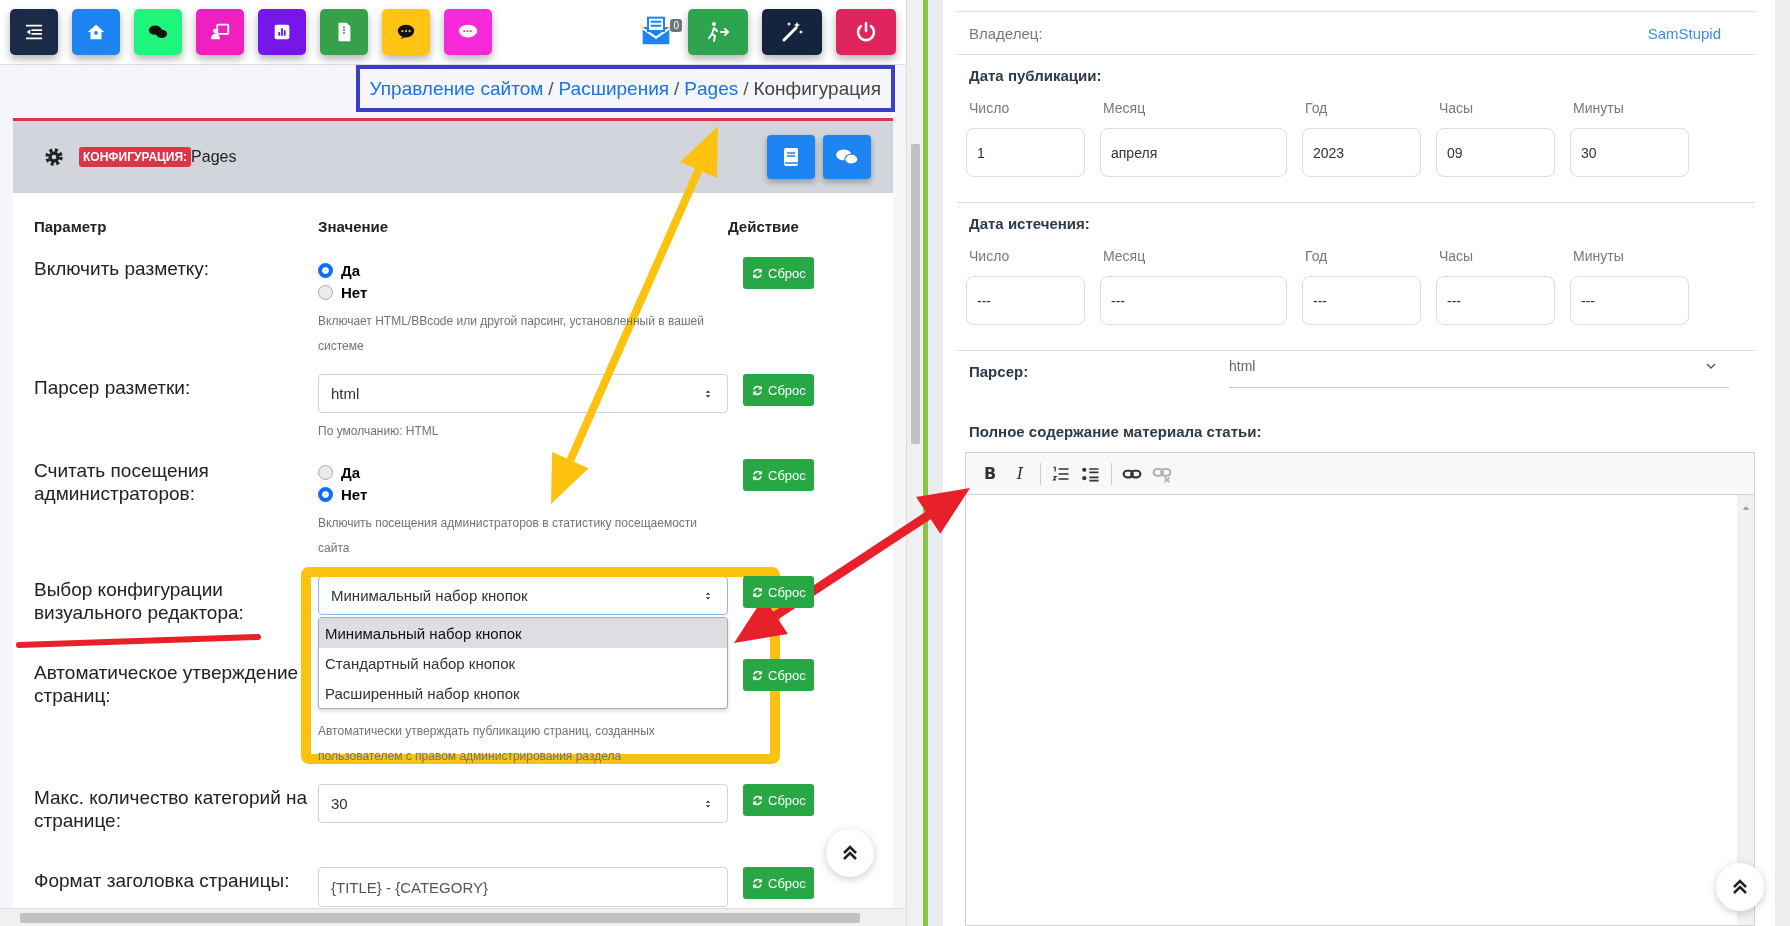  I want to click on parameter-label: Парсер разметки:, so click(113, 388).